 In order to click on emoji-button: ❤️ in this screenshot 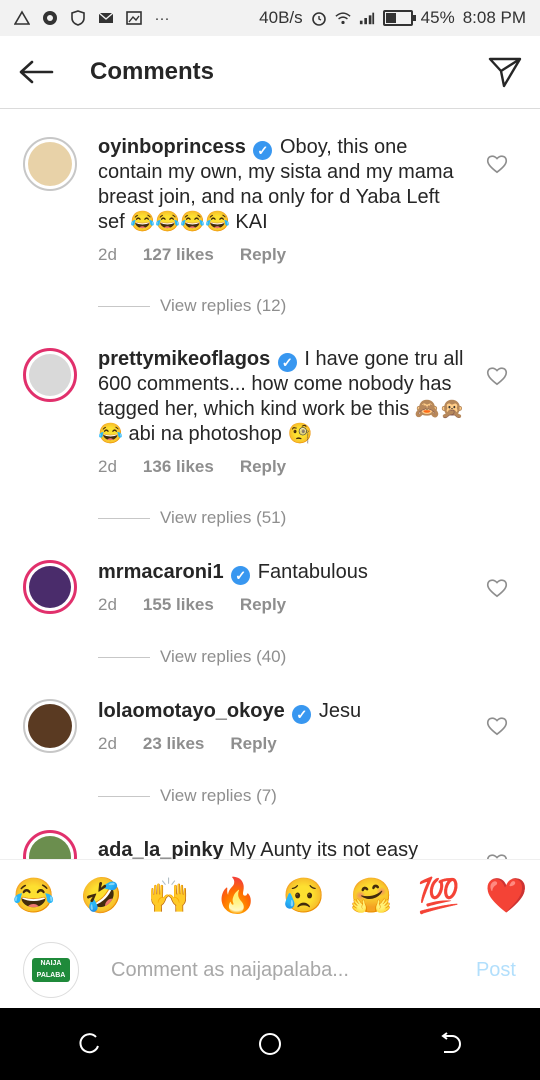, I will do `click(506, 896)`.